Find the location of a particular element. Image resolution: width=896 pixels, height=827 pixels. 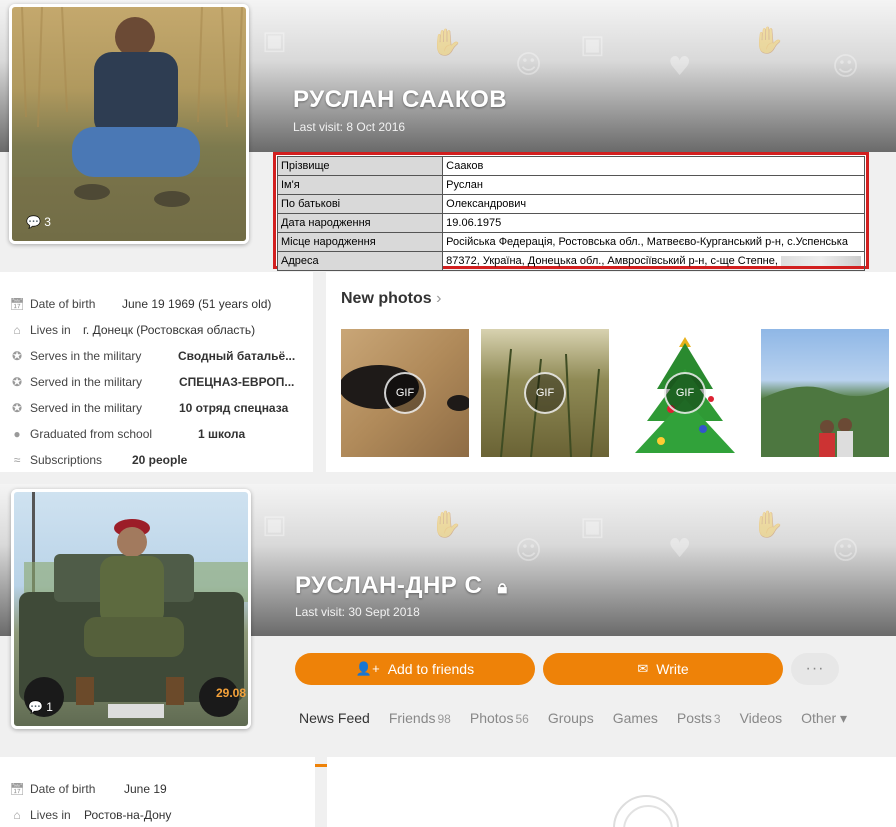

profile1-avatar: 💬 3 is located at coordinates (129, 124).